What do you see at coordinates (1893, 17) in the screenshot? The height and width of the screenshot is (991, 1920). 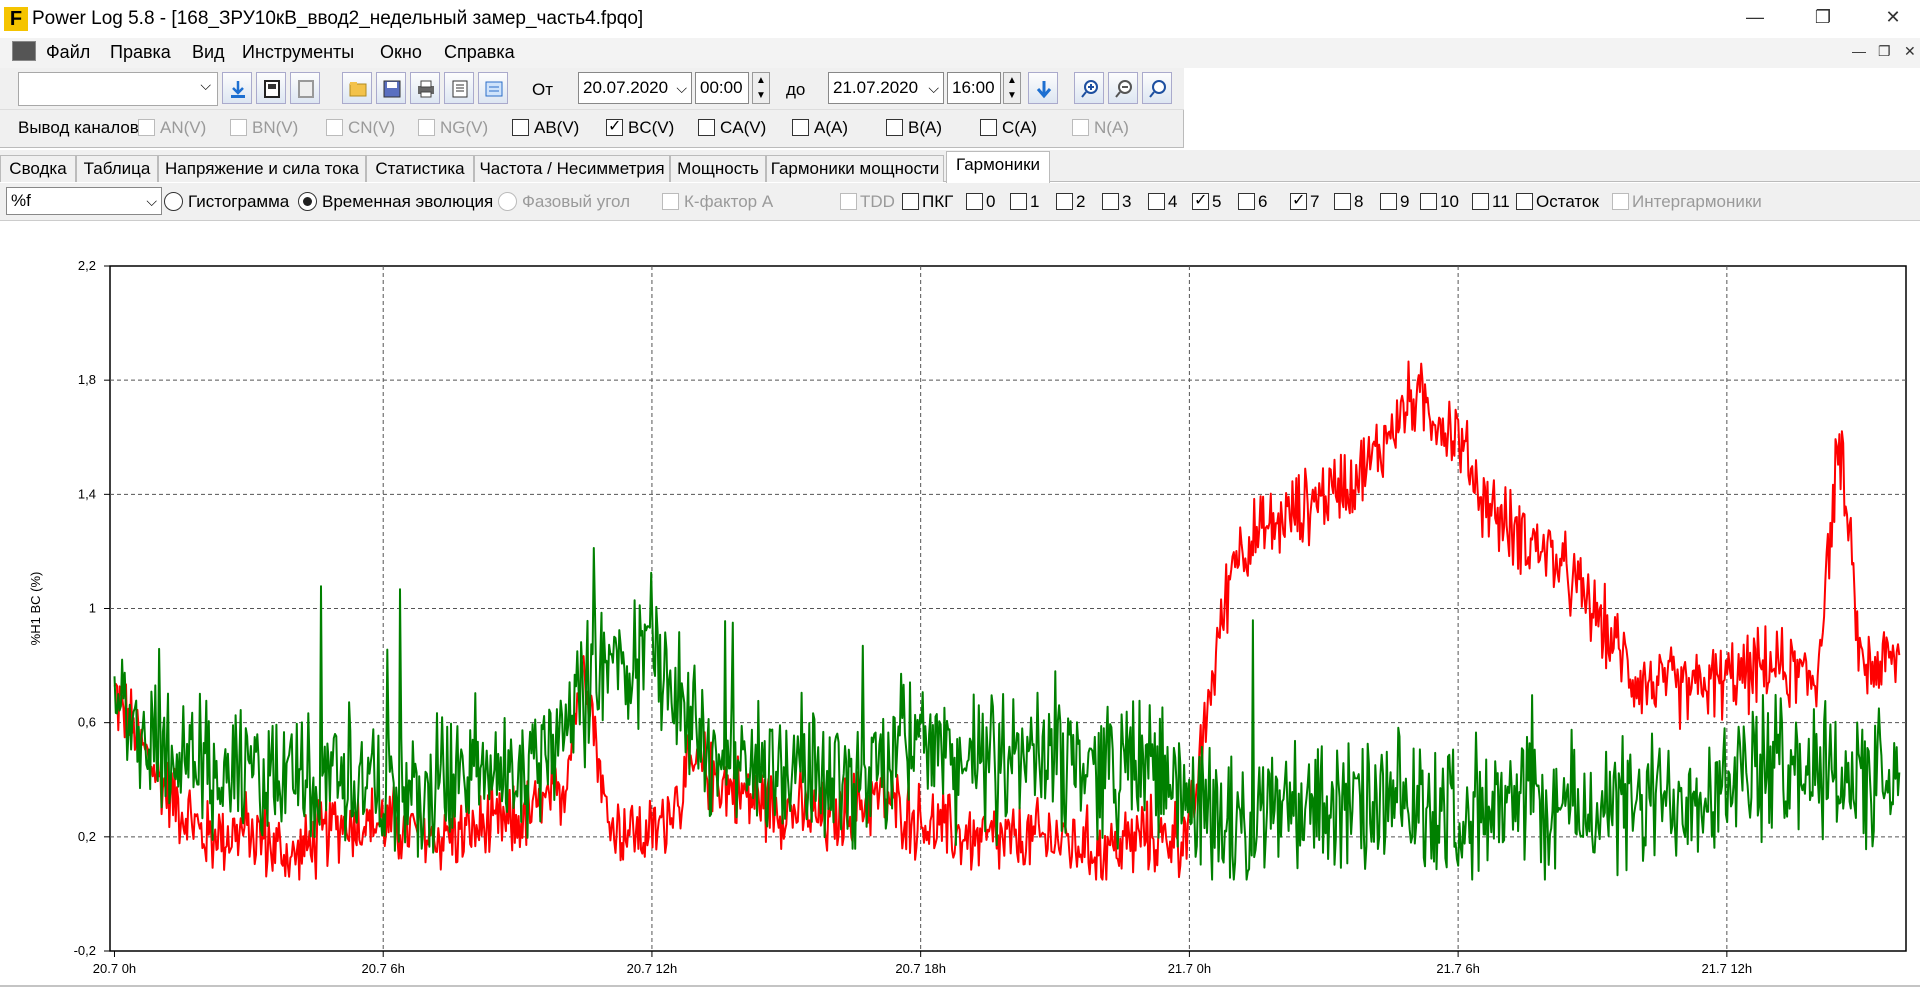 I see `close-button: ✕` at bounding box center [1893, 17].